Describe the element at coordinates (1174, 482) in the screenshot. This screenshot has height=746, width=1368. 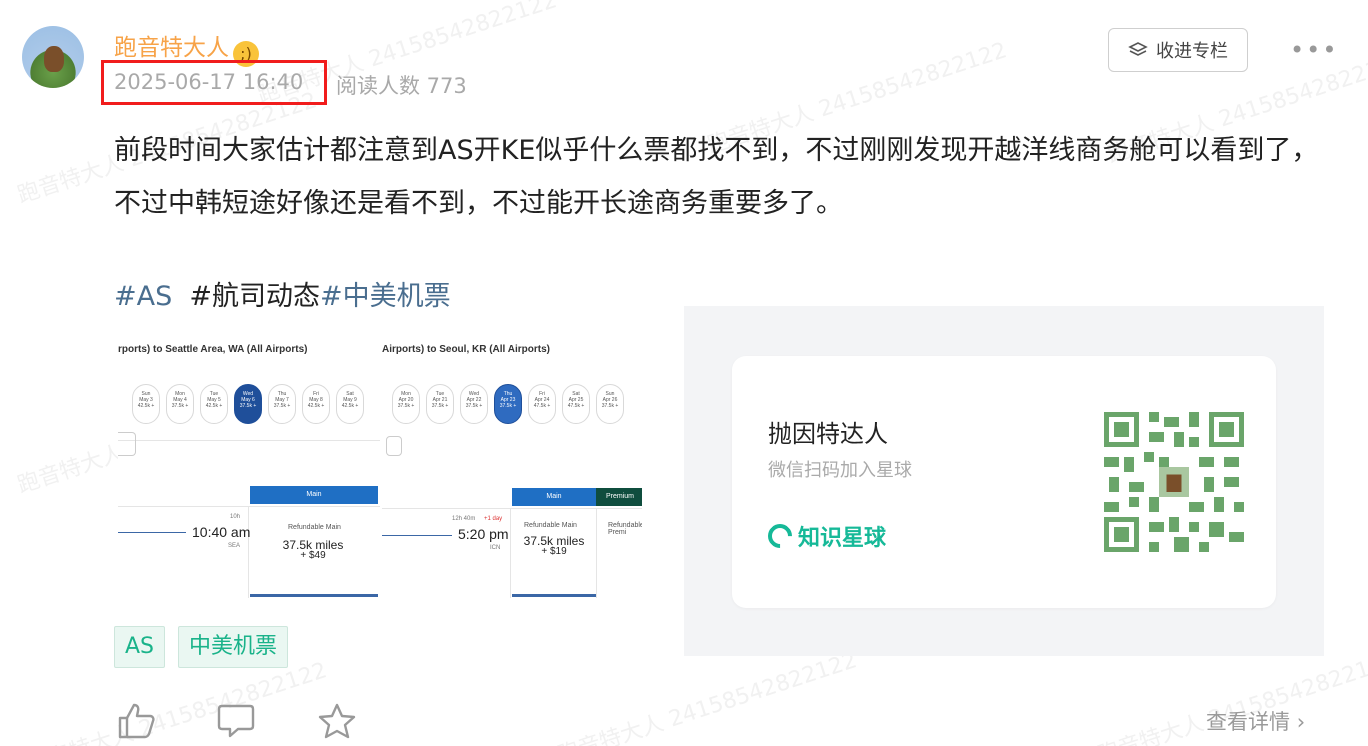
I see `qr-code-icon` at that location.